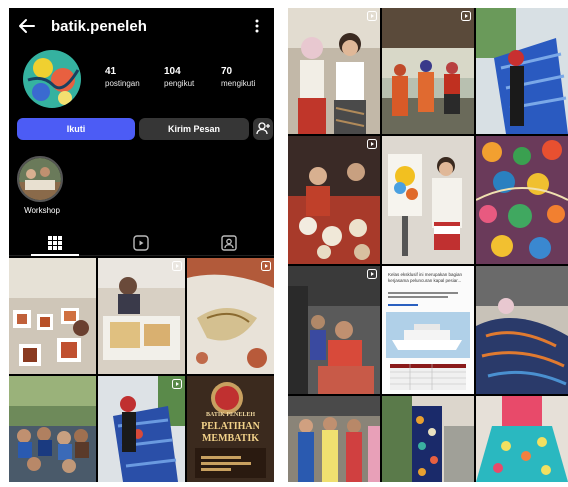  I want to click on stat-followers-label: pengikut, so click(179, 83).